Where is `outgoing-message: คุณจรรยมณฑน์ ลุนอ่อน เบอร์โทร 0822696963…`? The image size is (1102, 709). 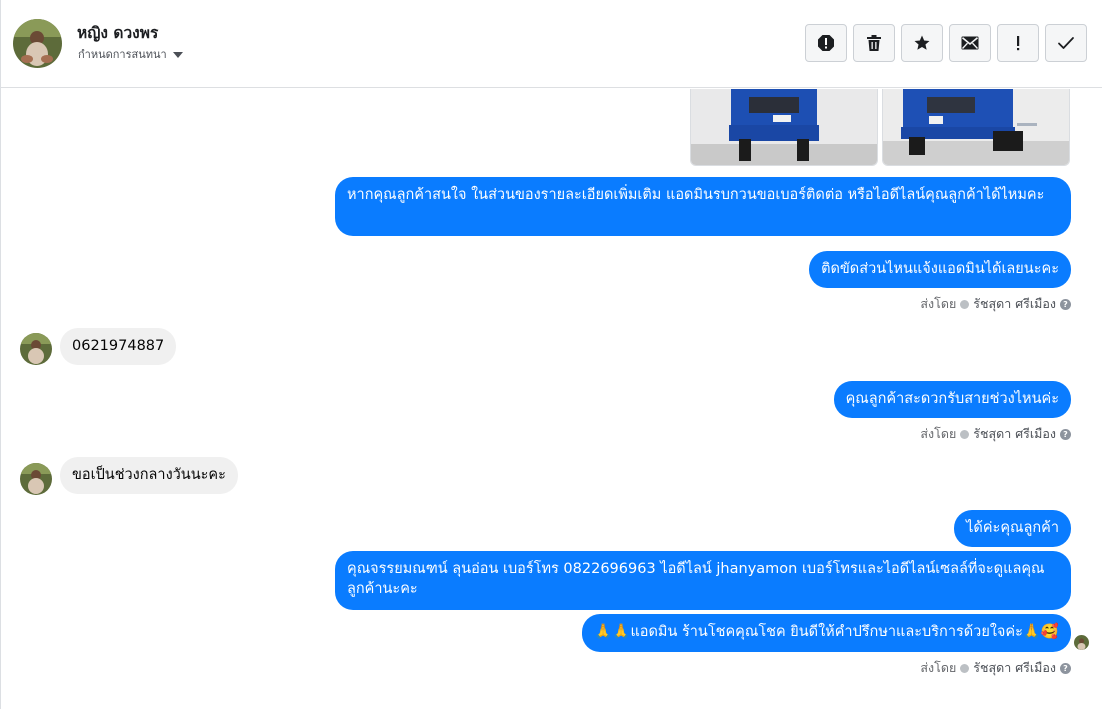 outgoing-message: คุณจรรยมณฑน์ ลุนอ่อน เบอร์โทร 0822696963… is located at coordinates (703, 580).